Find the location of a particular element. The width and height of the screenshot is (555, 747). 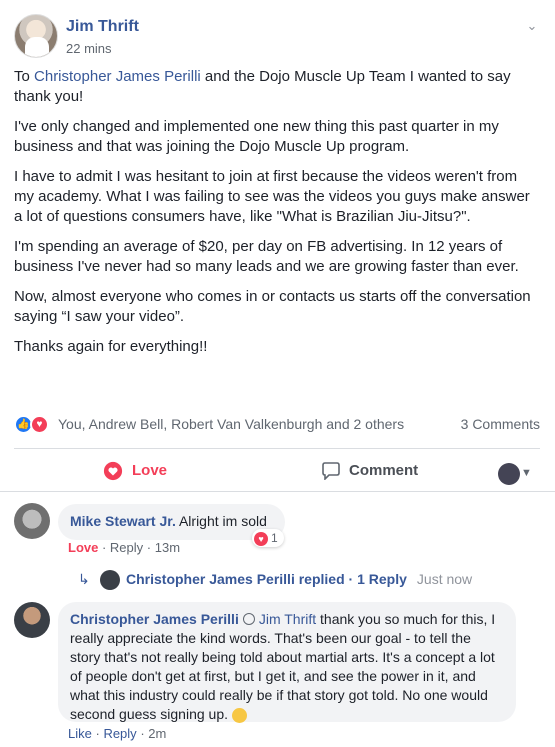

reaction-icons: 👍 ♥ is located at coordinates (35, 425).